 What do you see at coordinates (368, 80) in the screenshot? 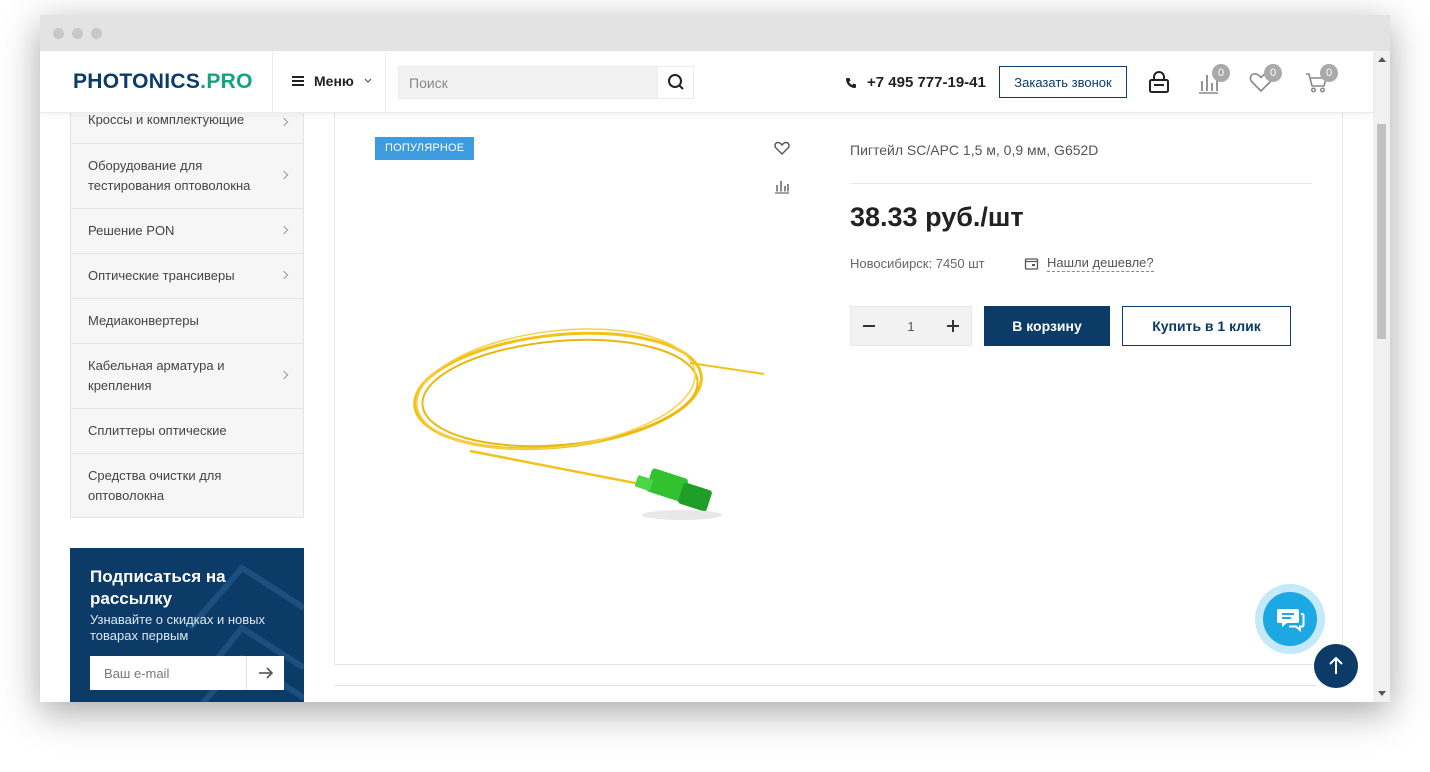
I see `chevron-down-icon` at bounding box center [368, 80].